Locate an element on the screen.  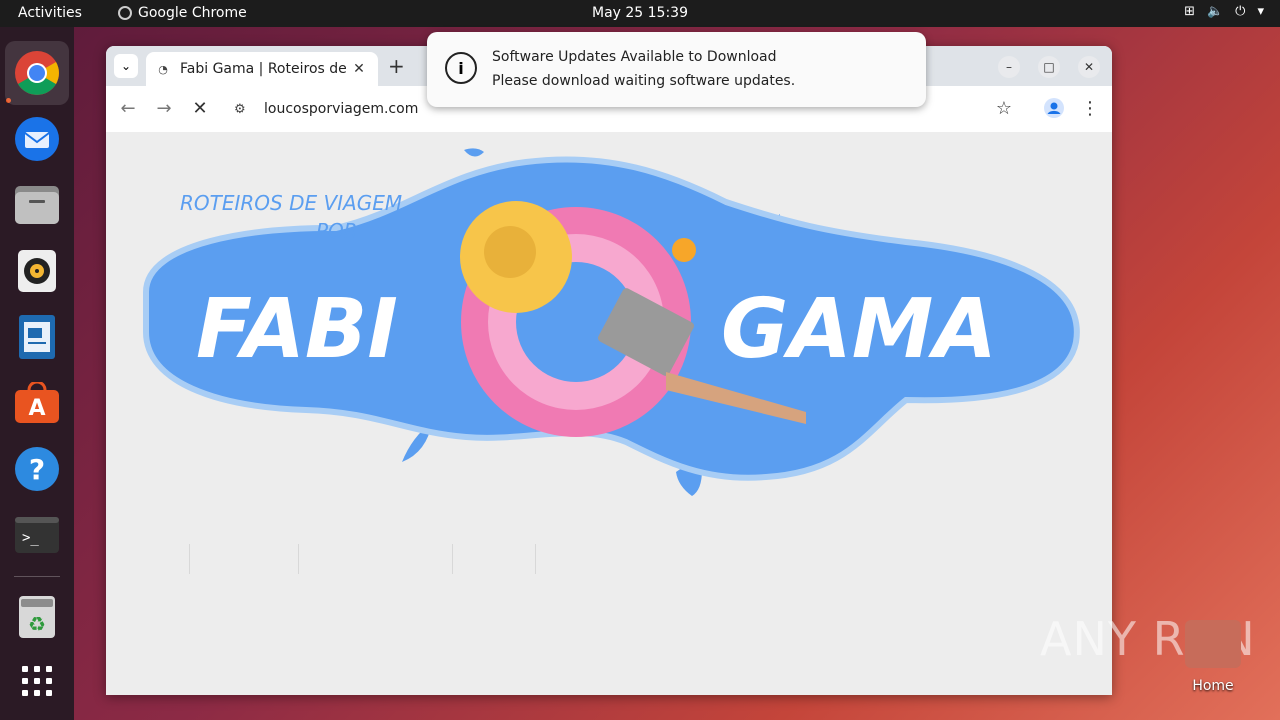
dock: A ? >_ ♻ is located at coordinates (37, 373).